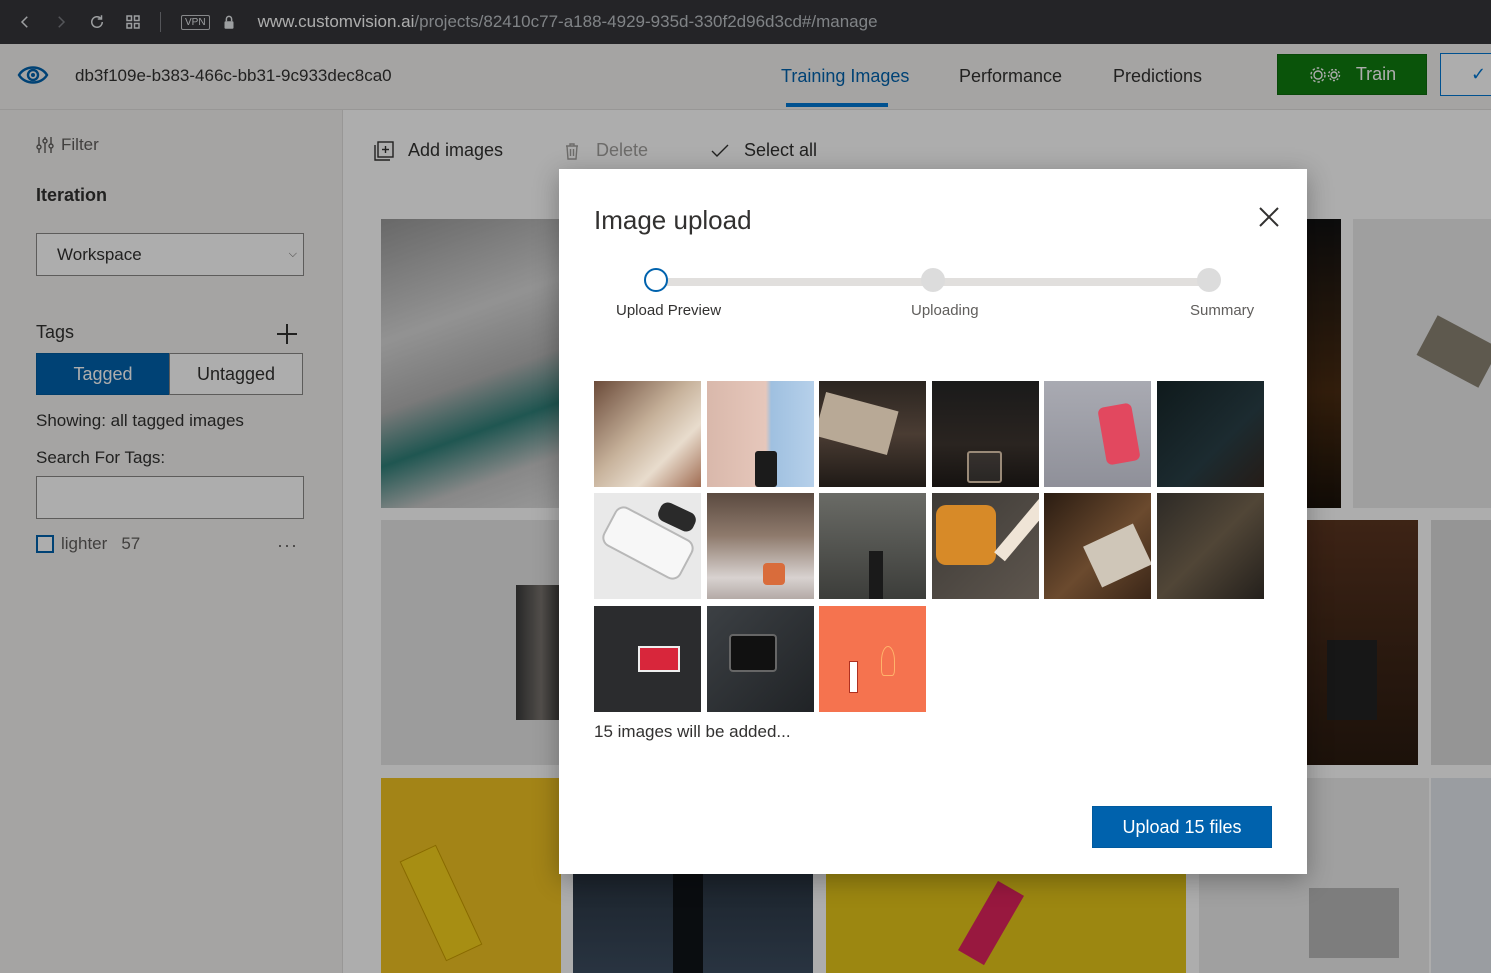 Image resolution: width=1491 pixels, height=973 pixels. What do you see at coordinates (656, 280) in the screenshot?
I see `step-indicator-upload-preview` at bounding box center [656, 280].